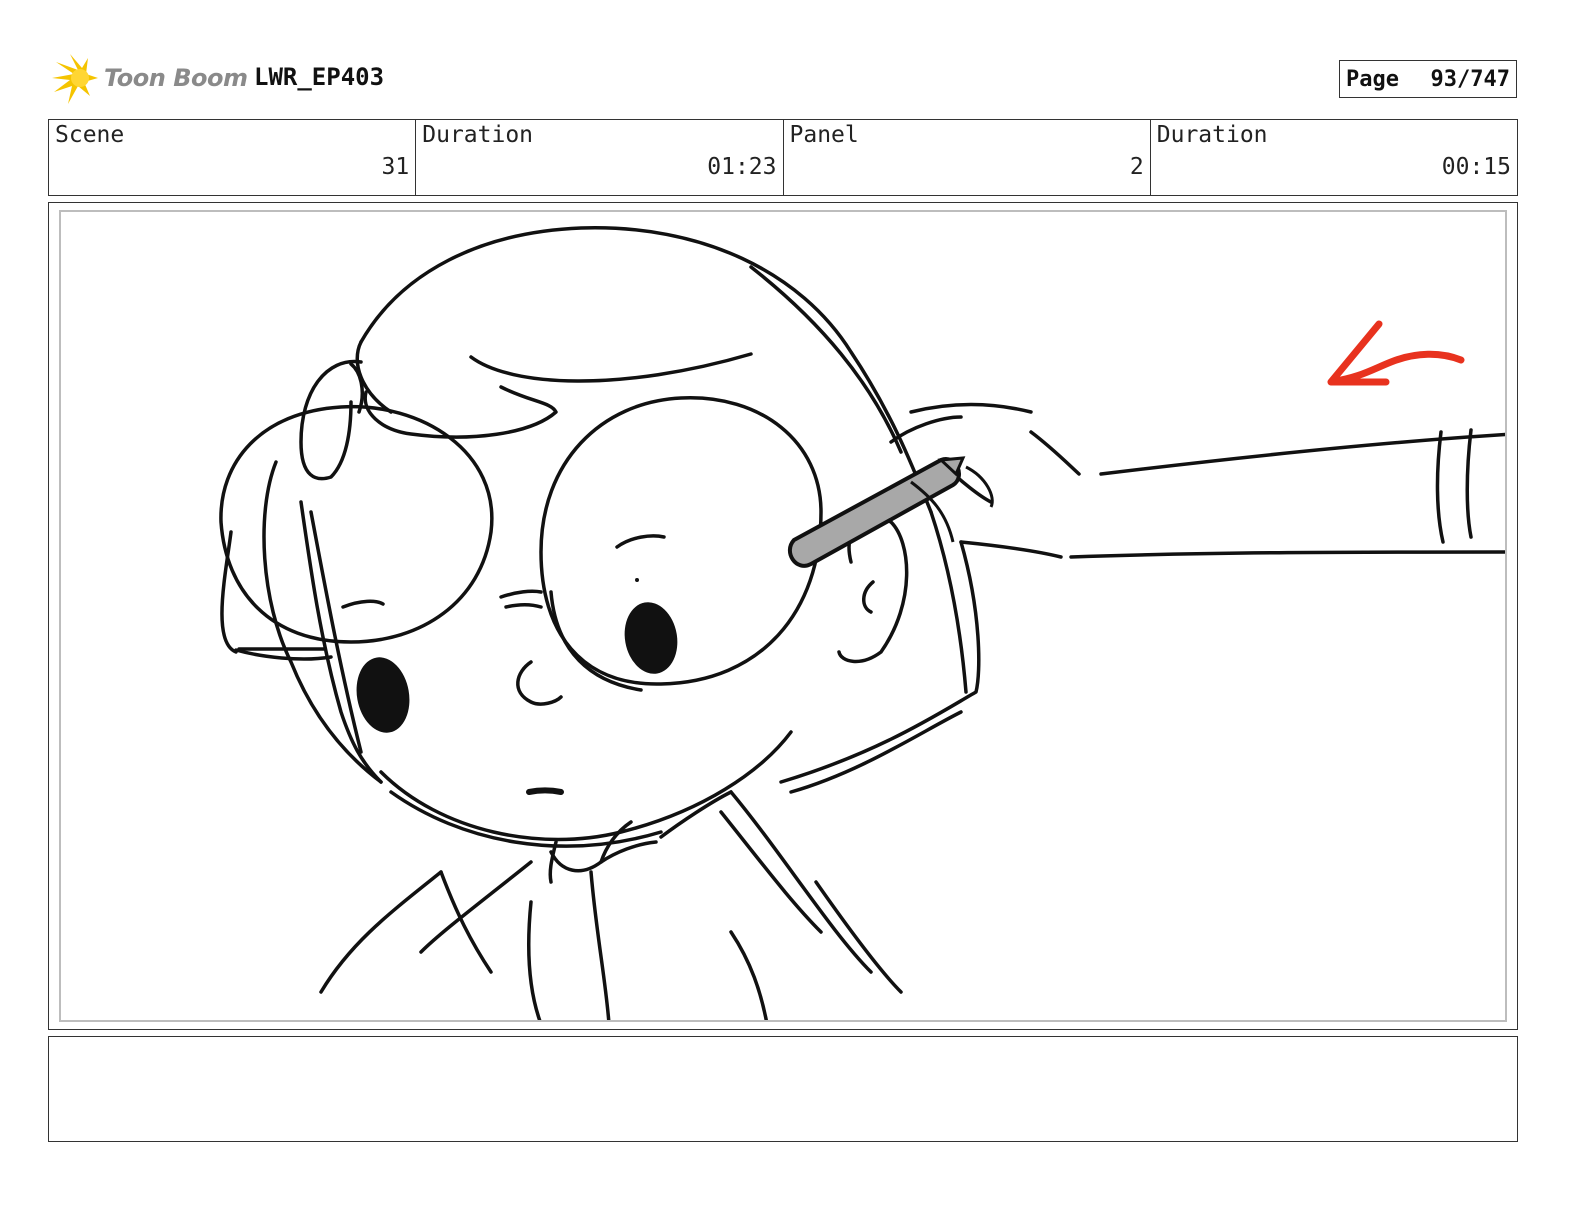  I want to click on panel-notes-box, so click(783, 1089).